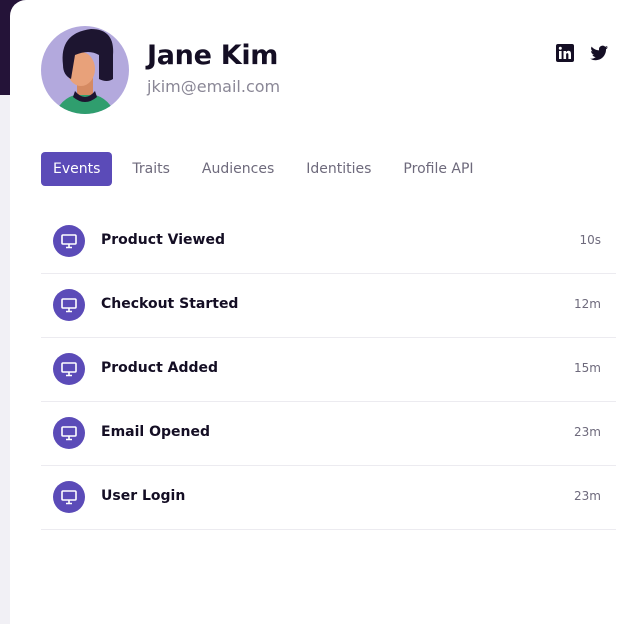  What do you see at coordinates (328, 306) in the screenshot?
I see `event-row: Checkout Started 12m` at bounding box center [328, 306].